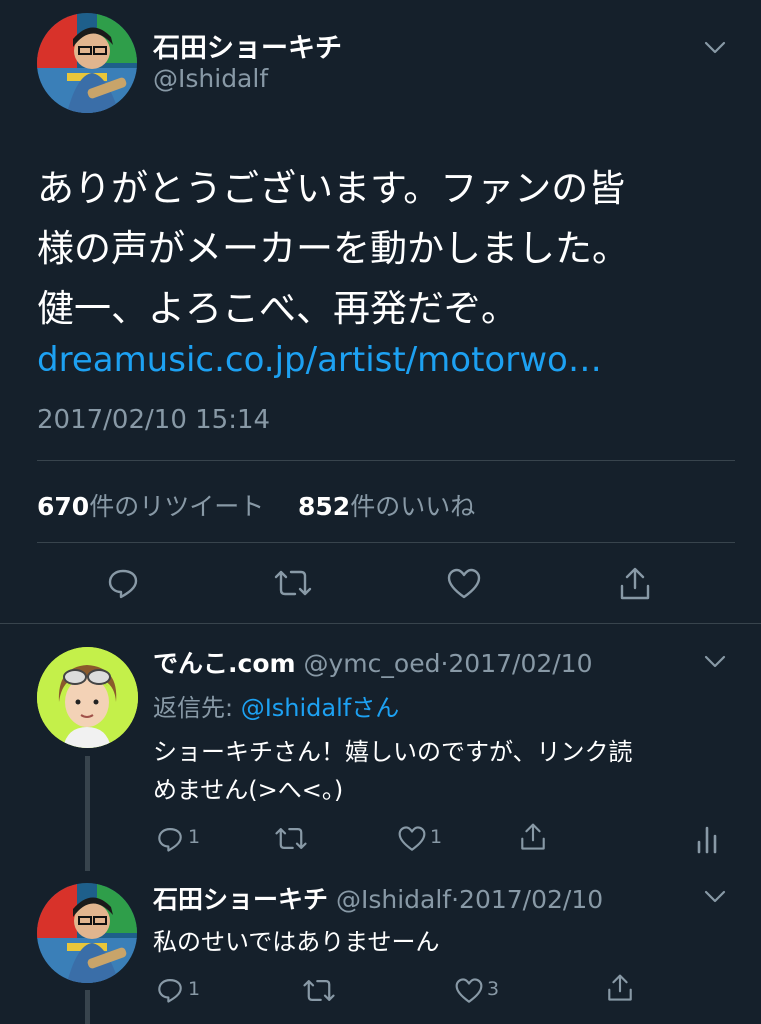  What do you see at coordinates (224, 663) in the screenshot?
I see `reply-author-name: でんこ.com` at bounding box center [224, 663].